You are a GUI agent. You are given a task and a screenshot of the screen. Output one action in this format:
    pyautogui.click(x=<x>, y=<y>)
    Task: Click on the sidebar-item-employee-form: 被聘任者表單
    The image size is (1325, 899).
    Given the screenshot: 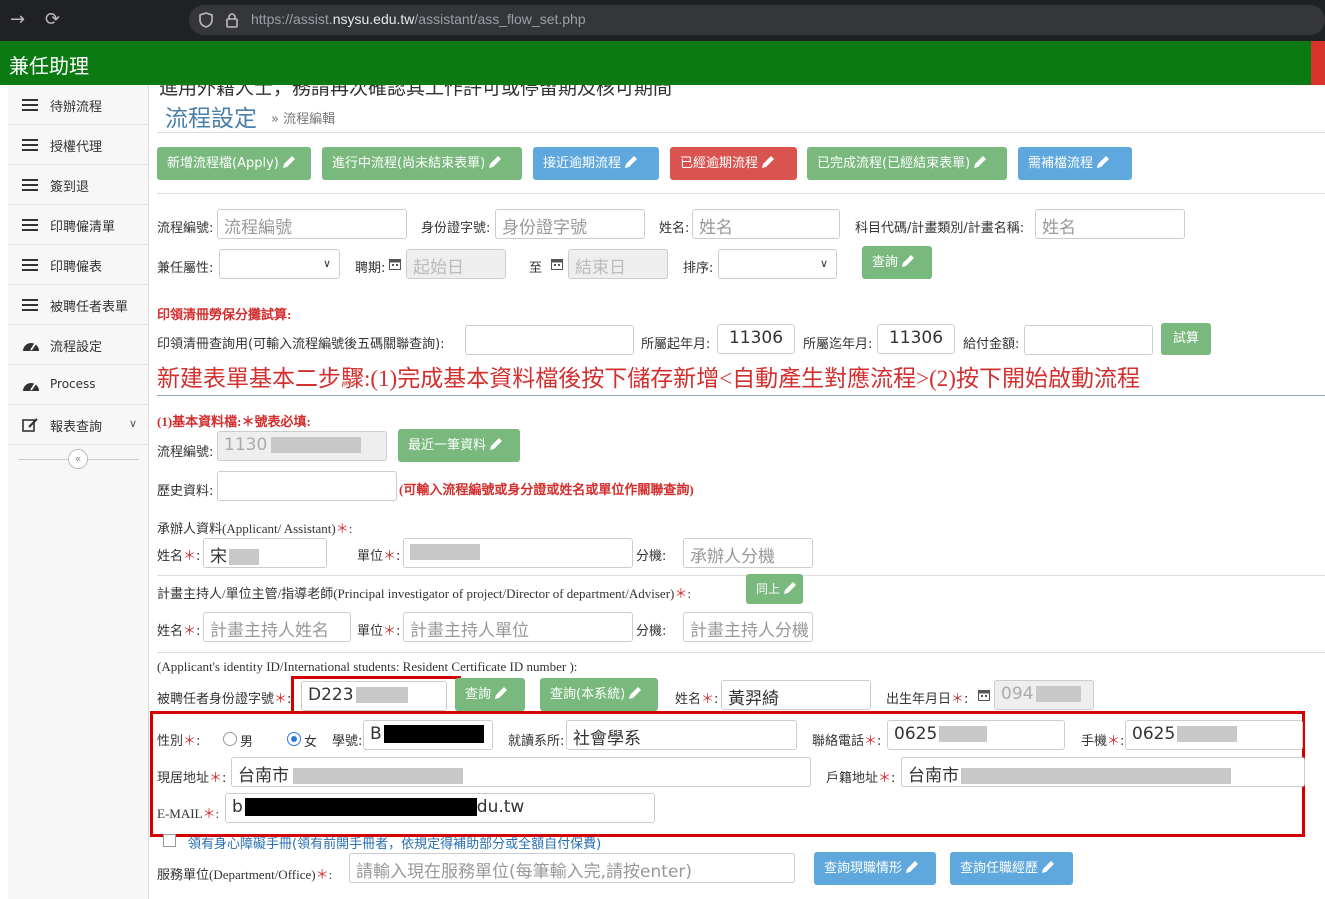 What is the action you would take?
    pyautogui.click(x=78, y=305)
    